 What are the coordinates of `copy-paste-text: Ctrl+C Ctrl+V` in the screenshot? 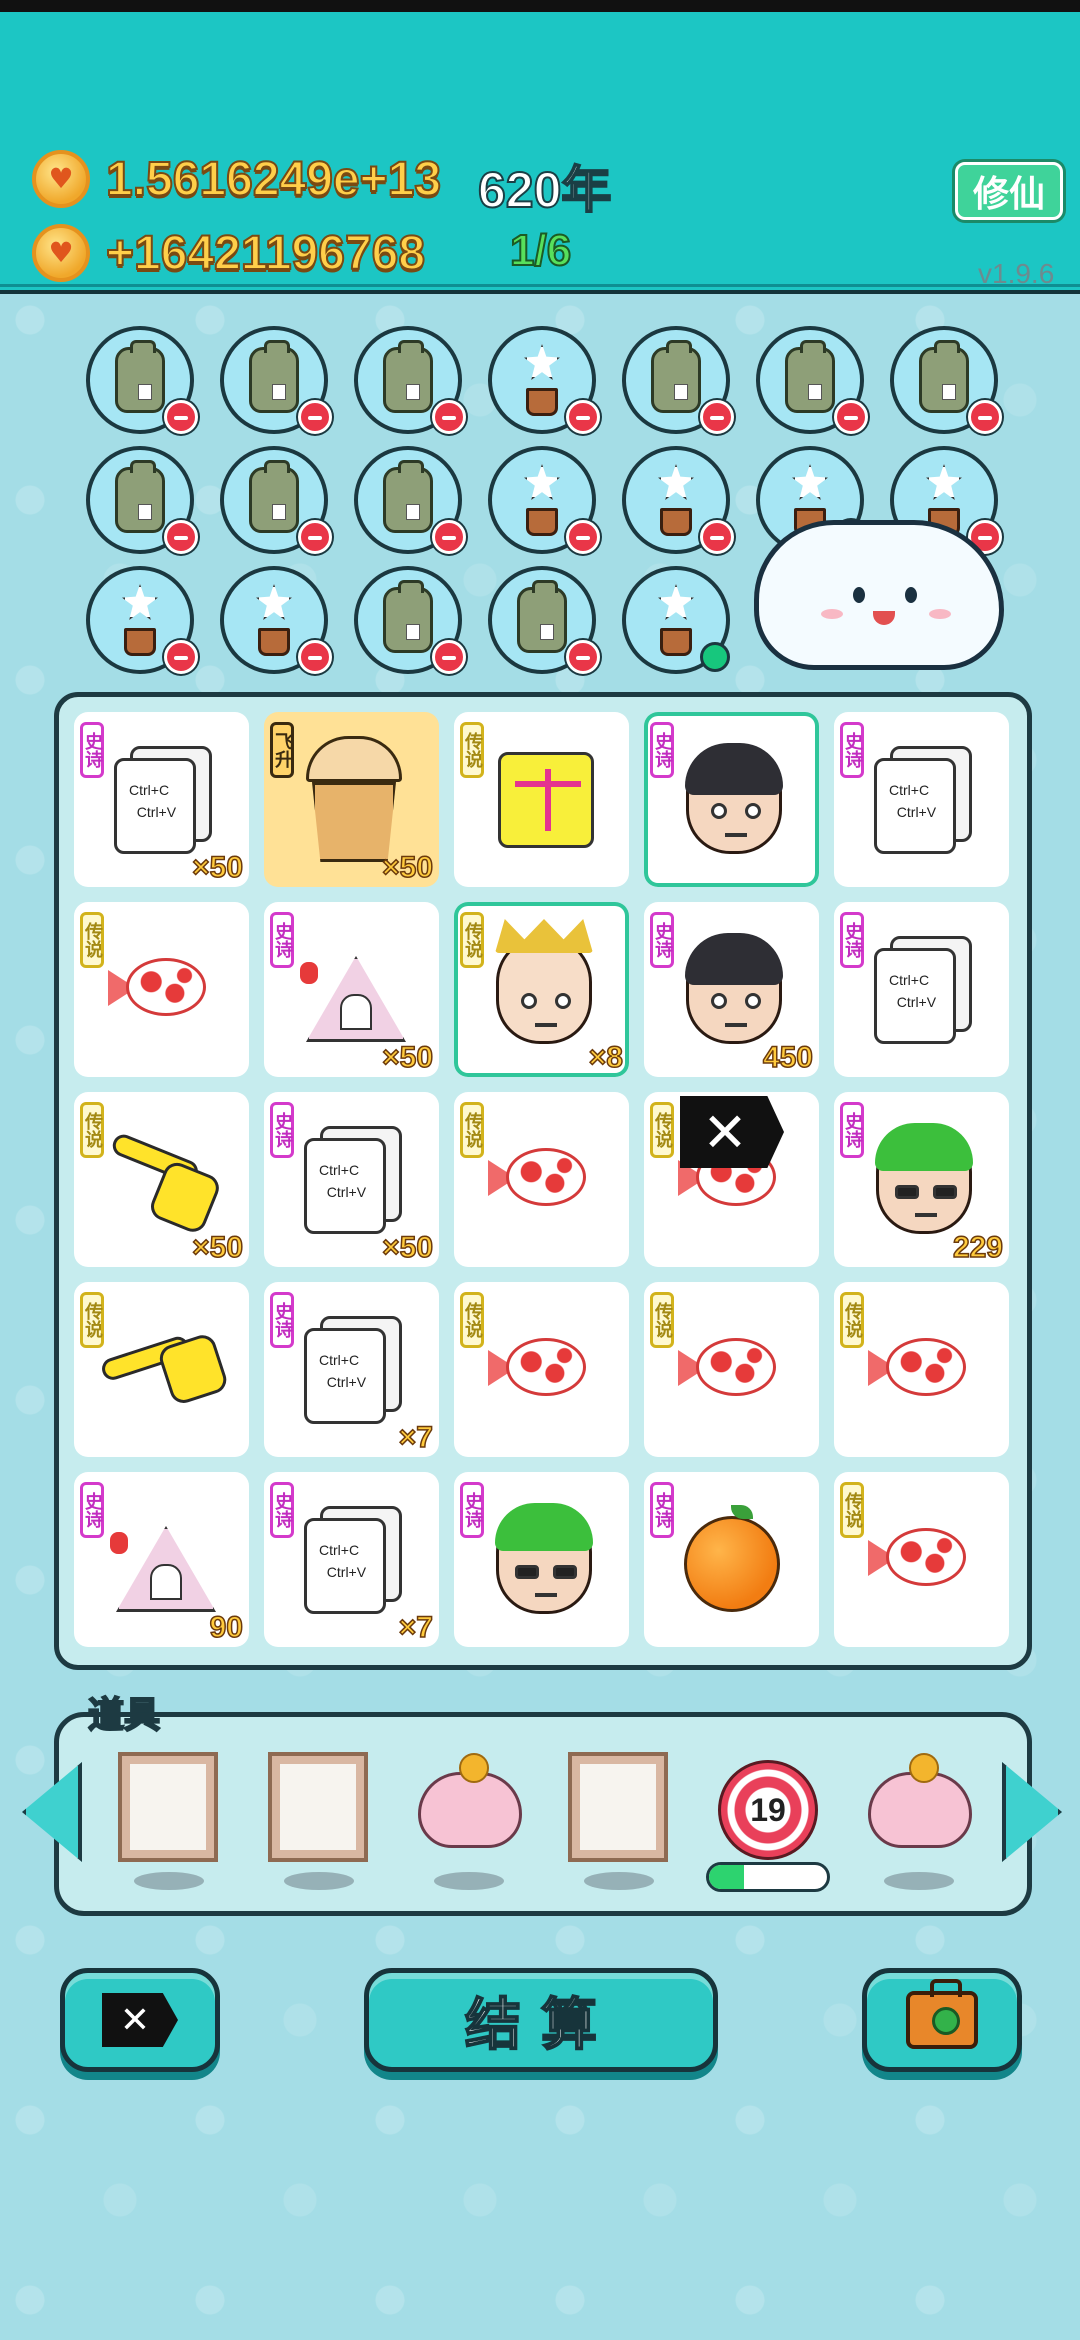 It's located at (155, 806).